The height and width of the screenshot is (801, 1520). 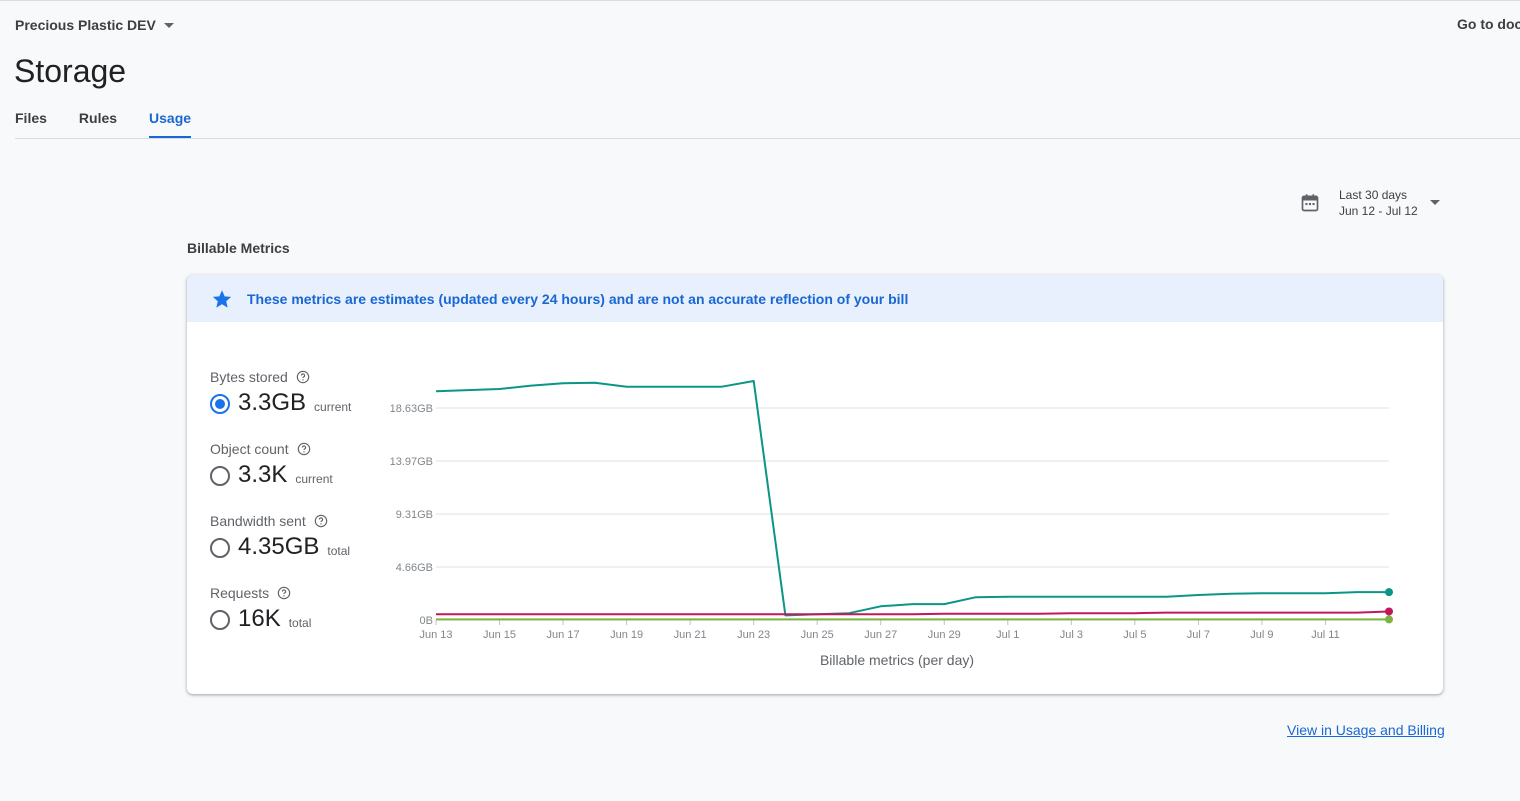 What do you see at coordinates (1378, 211) in the screenshot?
I see `date-range-dates: Jun 12 - Jul 12` at bounding box center [1378, 211].